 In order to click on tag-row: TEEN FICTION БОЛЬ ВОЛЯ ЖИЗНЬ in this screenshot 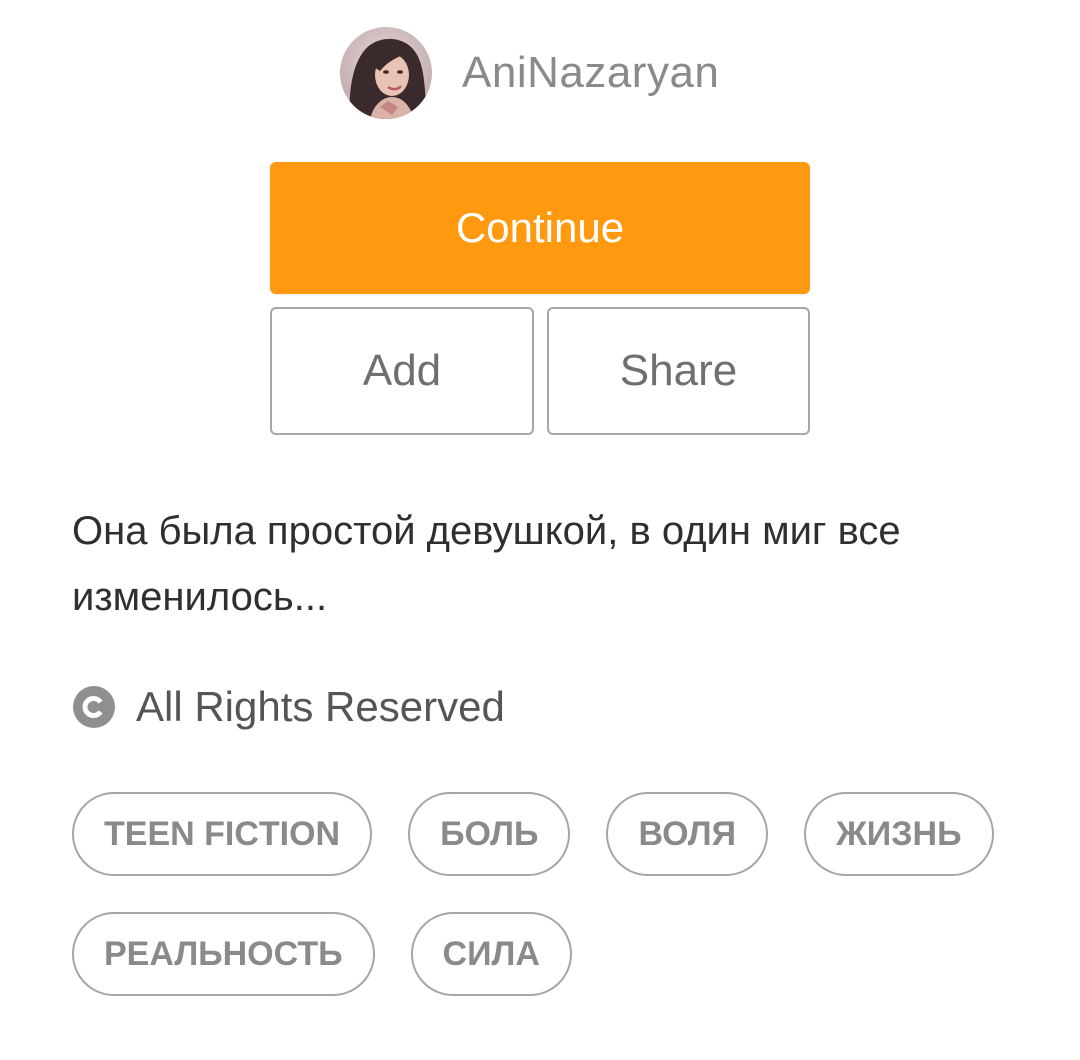, I will do `click(552, 834)`.